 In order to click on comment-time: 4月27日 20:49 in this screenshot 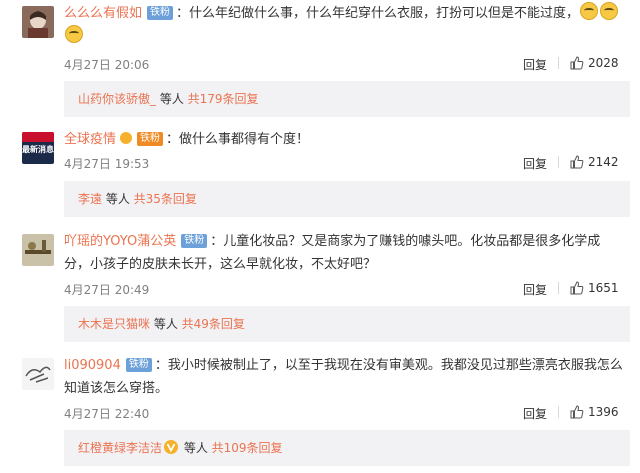, I will do `click(107, 290)`.